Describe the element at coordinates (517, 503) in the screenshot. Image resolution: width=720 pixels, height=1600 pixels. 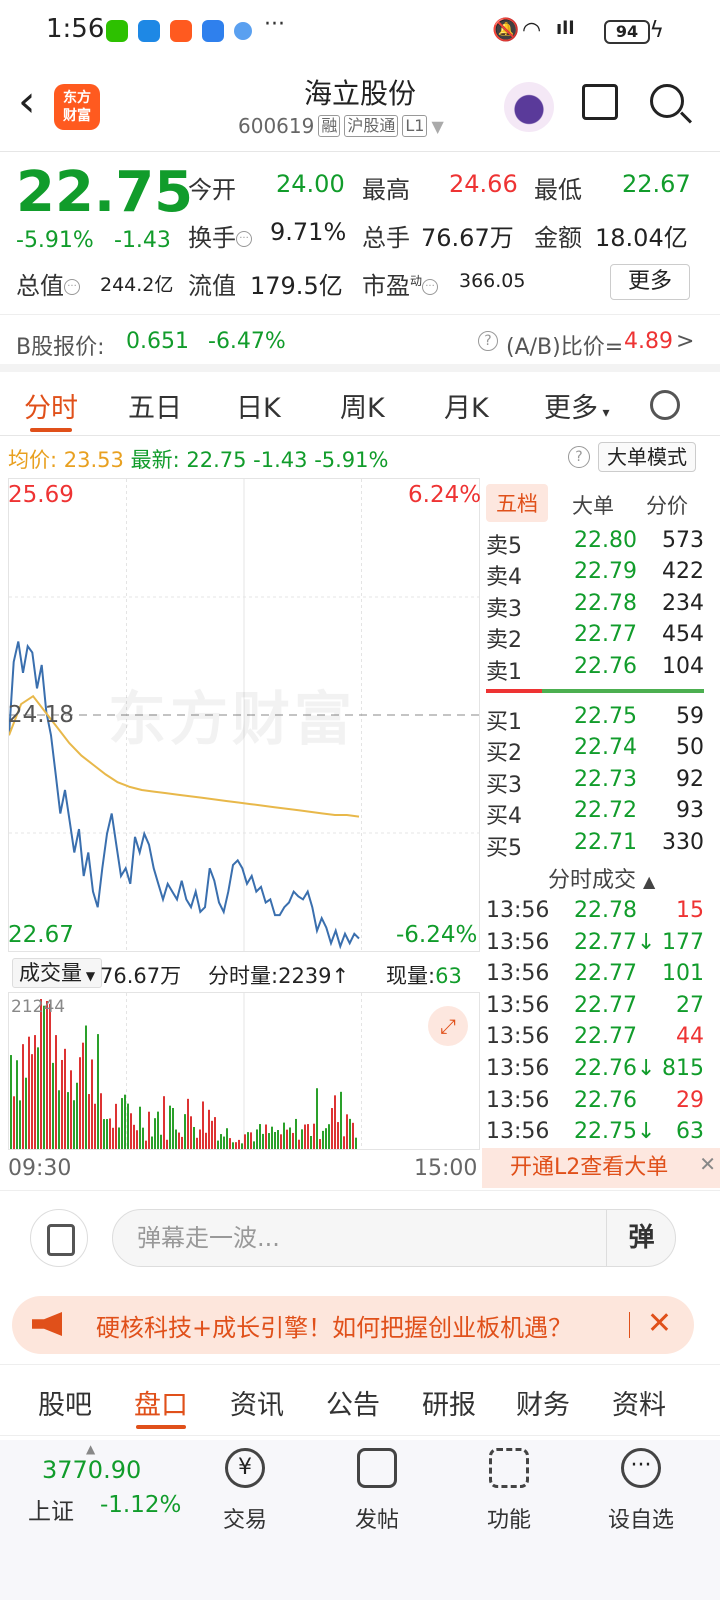
I see `tab-five-levels: 五档` at that location.